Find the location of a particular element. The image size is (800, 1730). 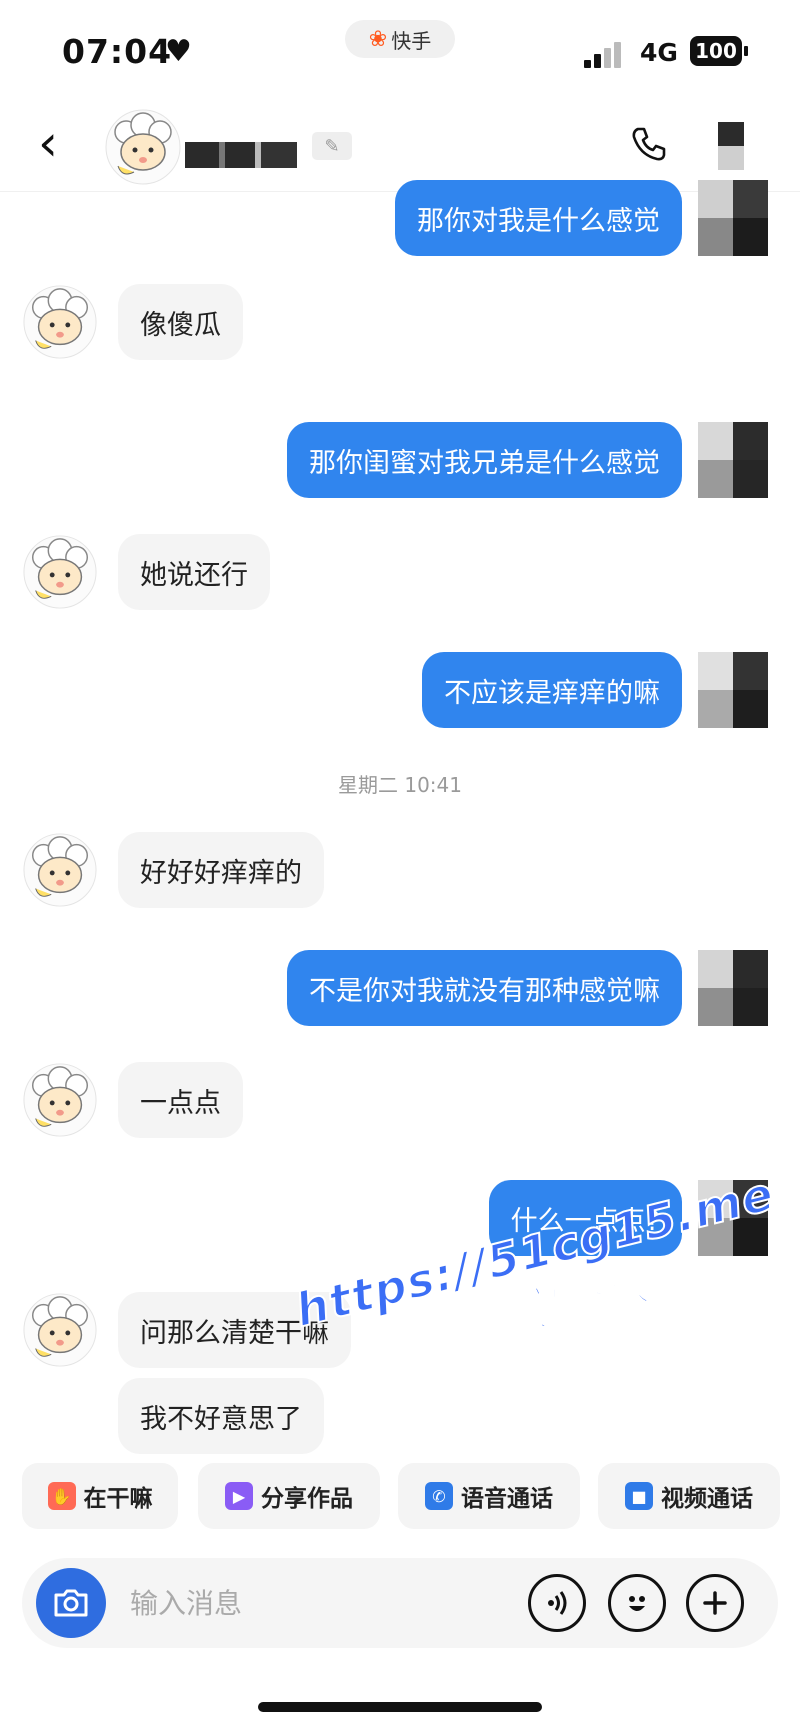

emoji-button is located at coordinates (637, 1603).